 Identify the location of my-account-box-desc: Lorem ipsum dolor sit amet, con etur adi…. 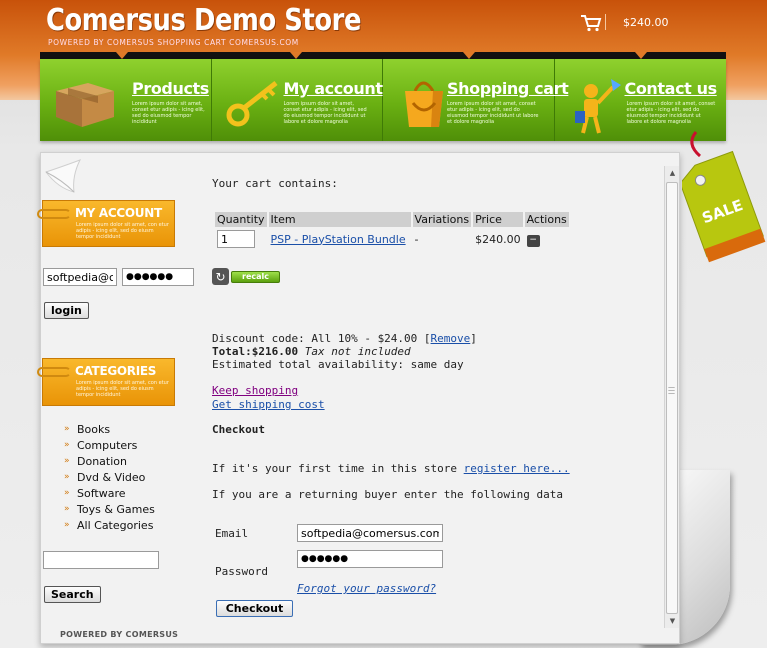
(122, 231).